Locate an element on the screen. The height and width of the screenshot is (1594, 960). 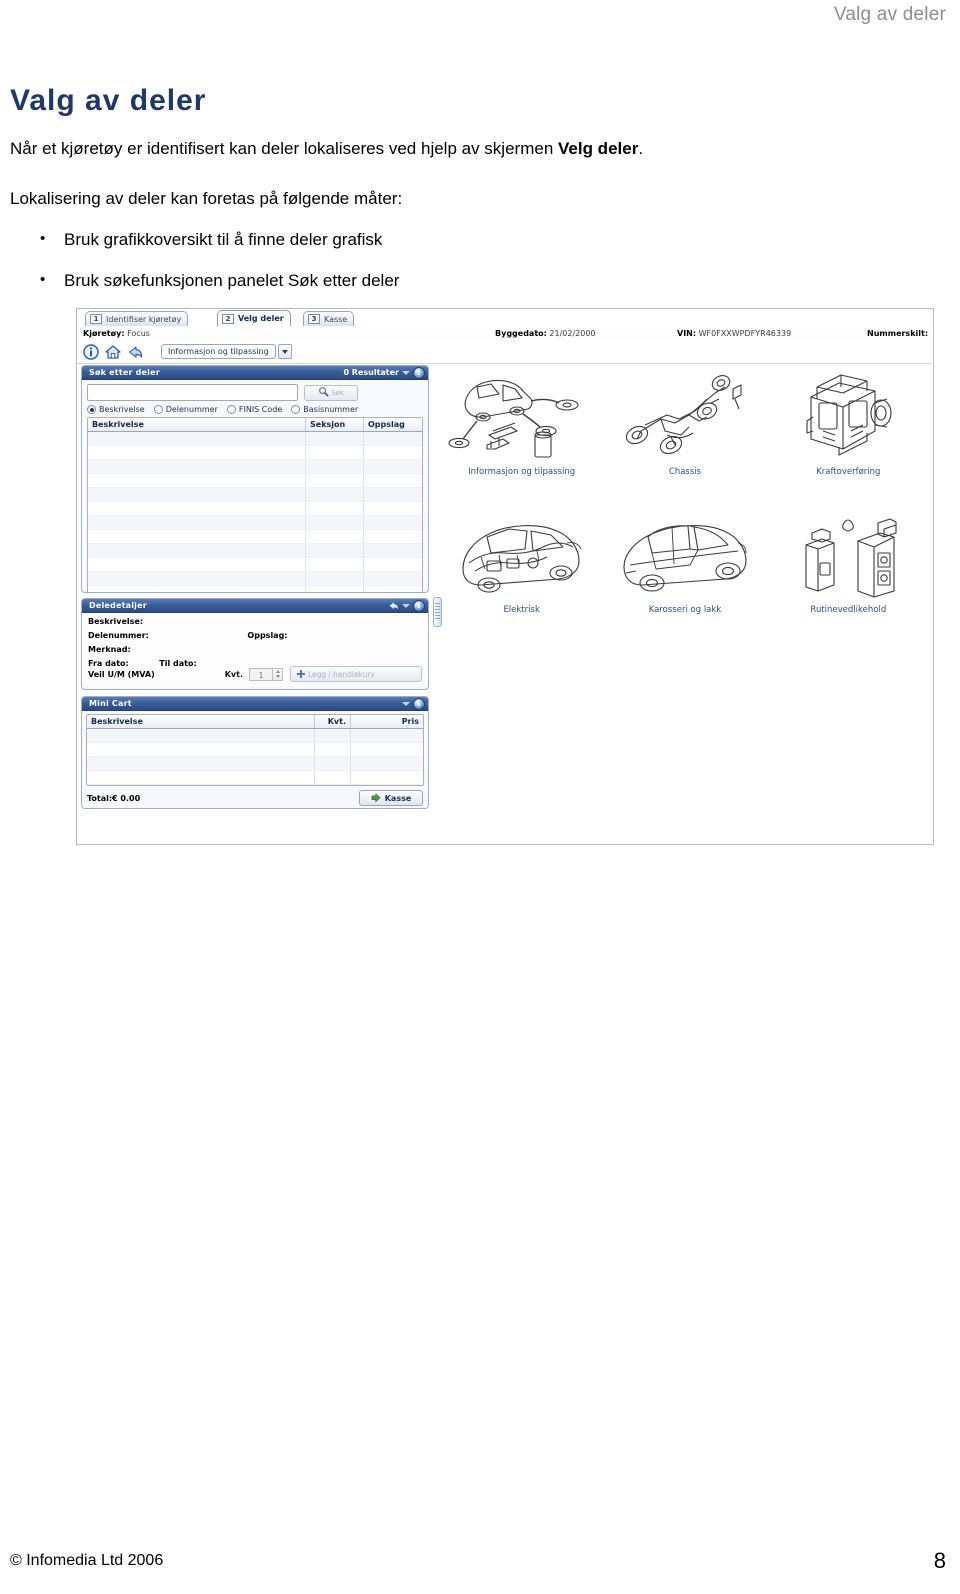
tab-velg-deler: 2 Velg deler is located at coordinates (254, 318).